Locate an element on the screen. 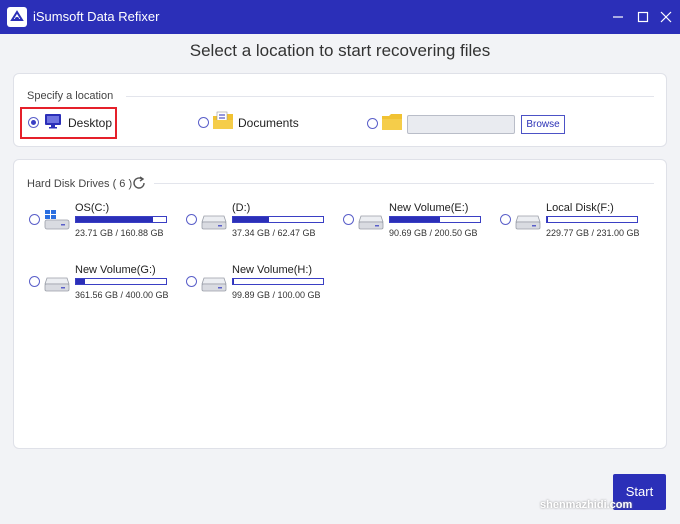 Image resolution: width=680 pixels, height=524 pixels. close-button is located at coordinates (666, 17).